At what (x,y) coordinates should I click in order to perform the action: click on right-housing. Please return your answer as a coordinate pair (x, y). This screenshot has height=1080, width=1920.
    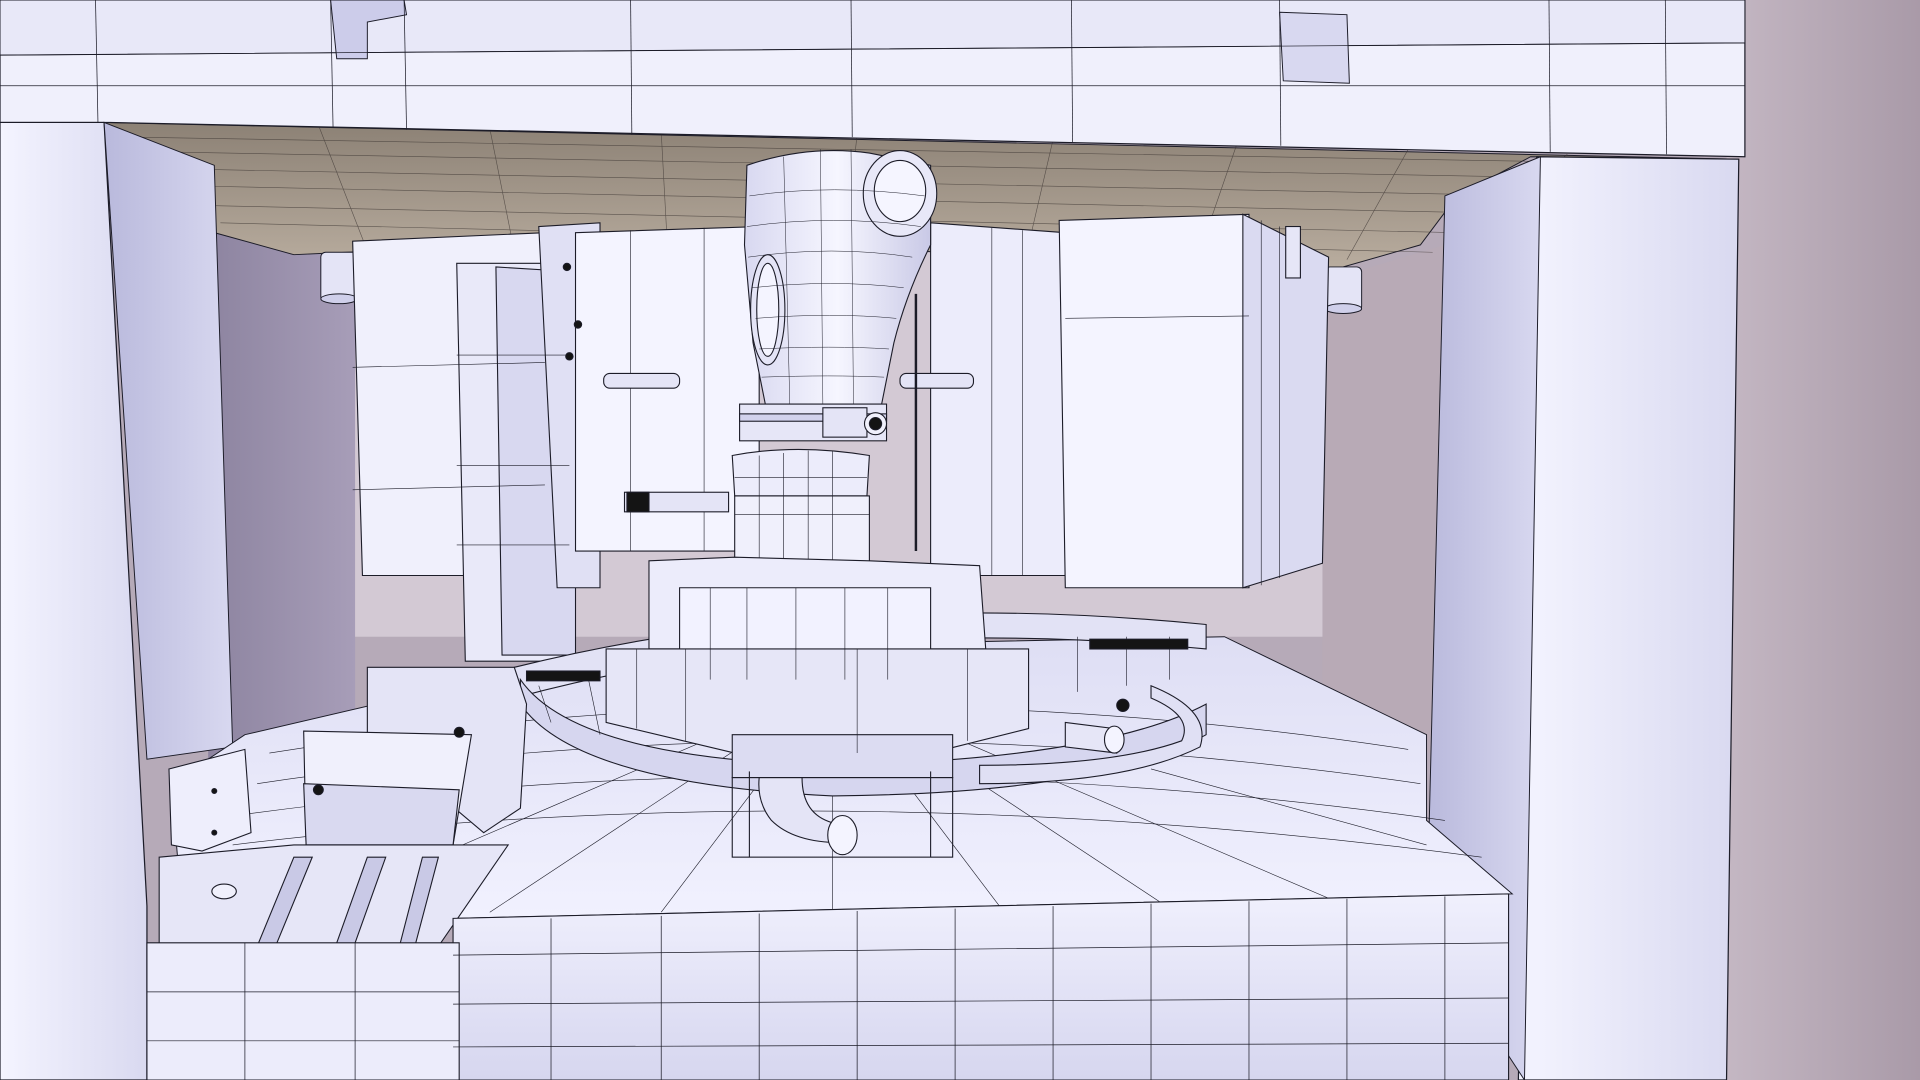
    Looking at the image, I should click on (1114, 401).